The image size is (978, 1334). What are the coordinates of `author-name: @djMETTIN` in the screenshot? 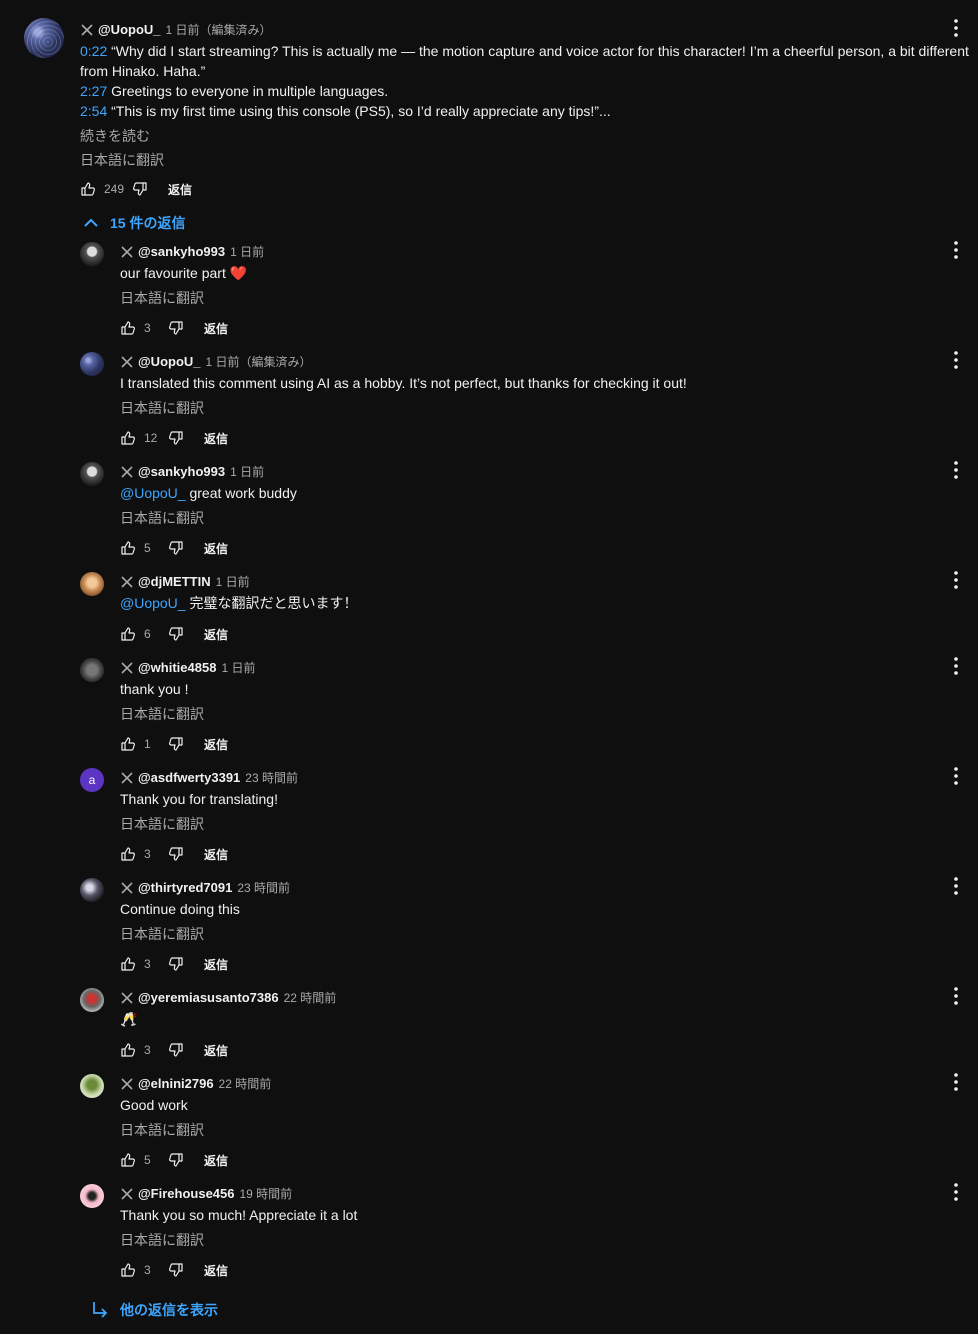 It's located at (174, 581).